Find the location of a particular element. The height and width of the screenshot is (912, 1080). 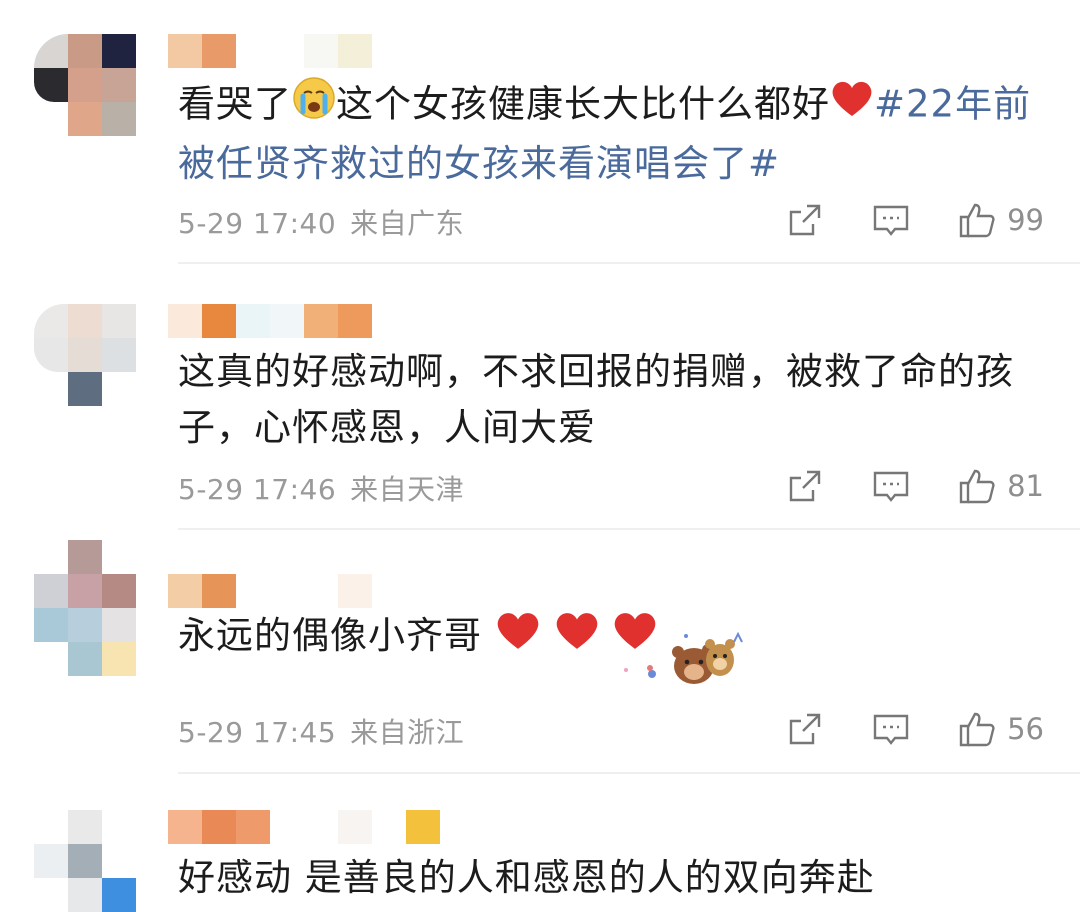

timestamp: 5-29 17:45 is located at coordinates (257, 732).